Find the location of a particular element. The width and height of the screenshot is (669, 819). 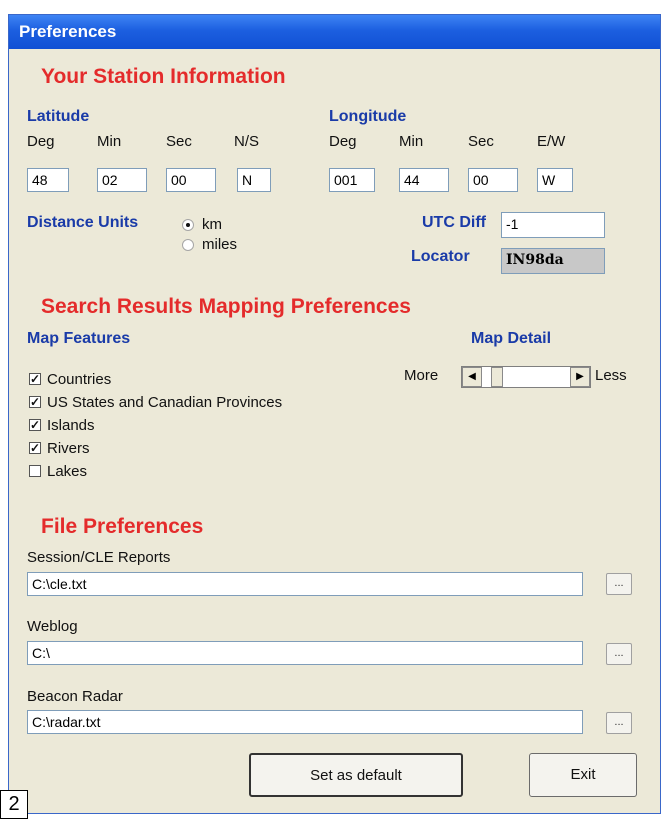

feature-label: US States and Canadian Provinces is located at coordinates (165, 402).